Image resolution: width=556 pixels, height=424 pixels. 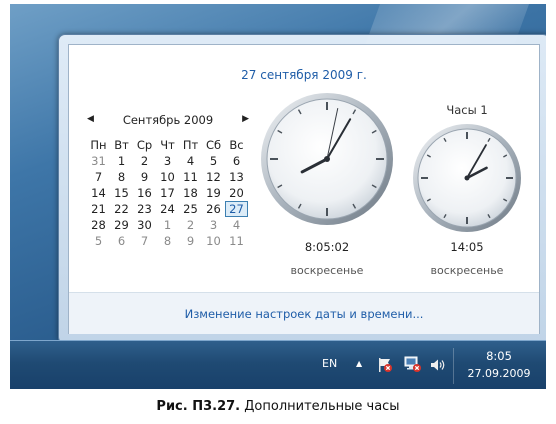 What do you see at coordinates (453, 366) in the screenshot?
I see `tray-separator` at bounding box center [453, 366].